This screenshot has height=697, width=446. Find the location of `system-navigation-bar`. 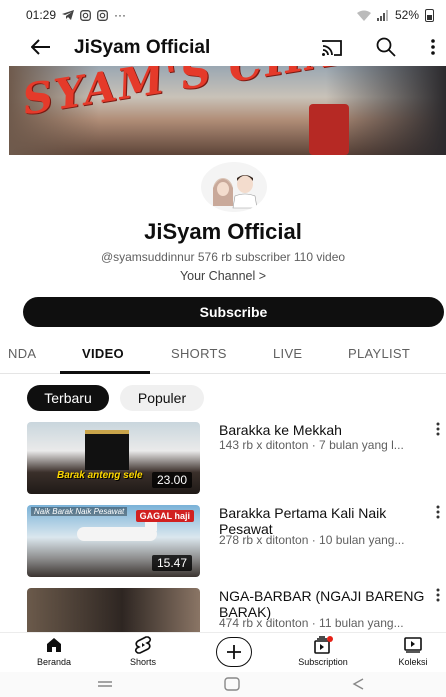

system-navigation-bar is located at coordinates (223, 684).